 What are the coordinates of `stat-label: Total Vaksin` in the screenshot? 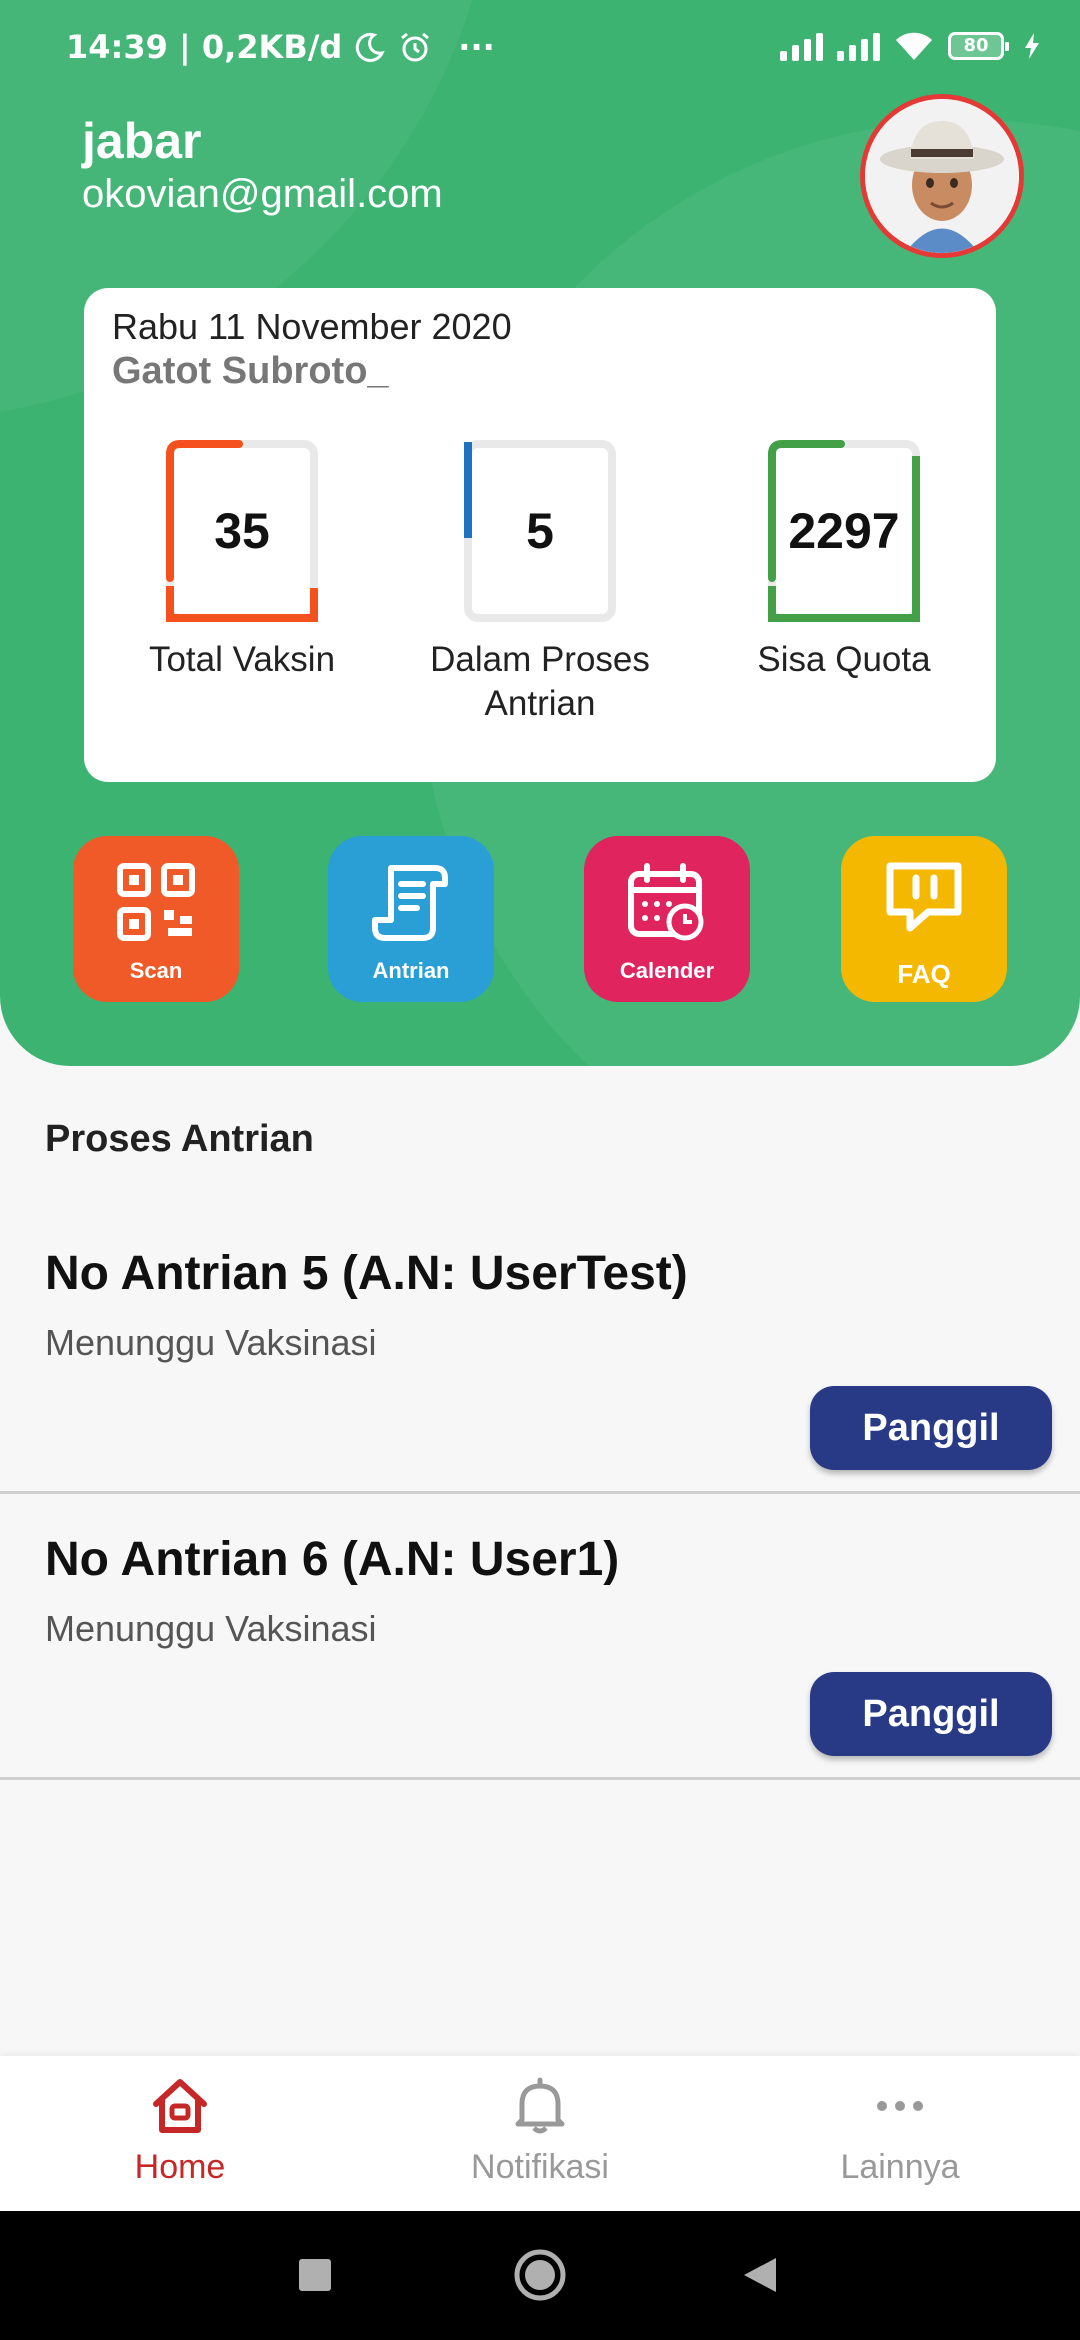 It's located at (242, 659).